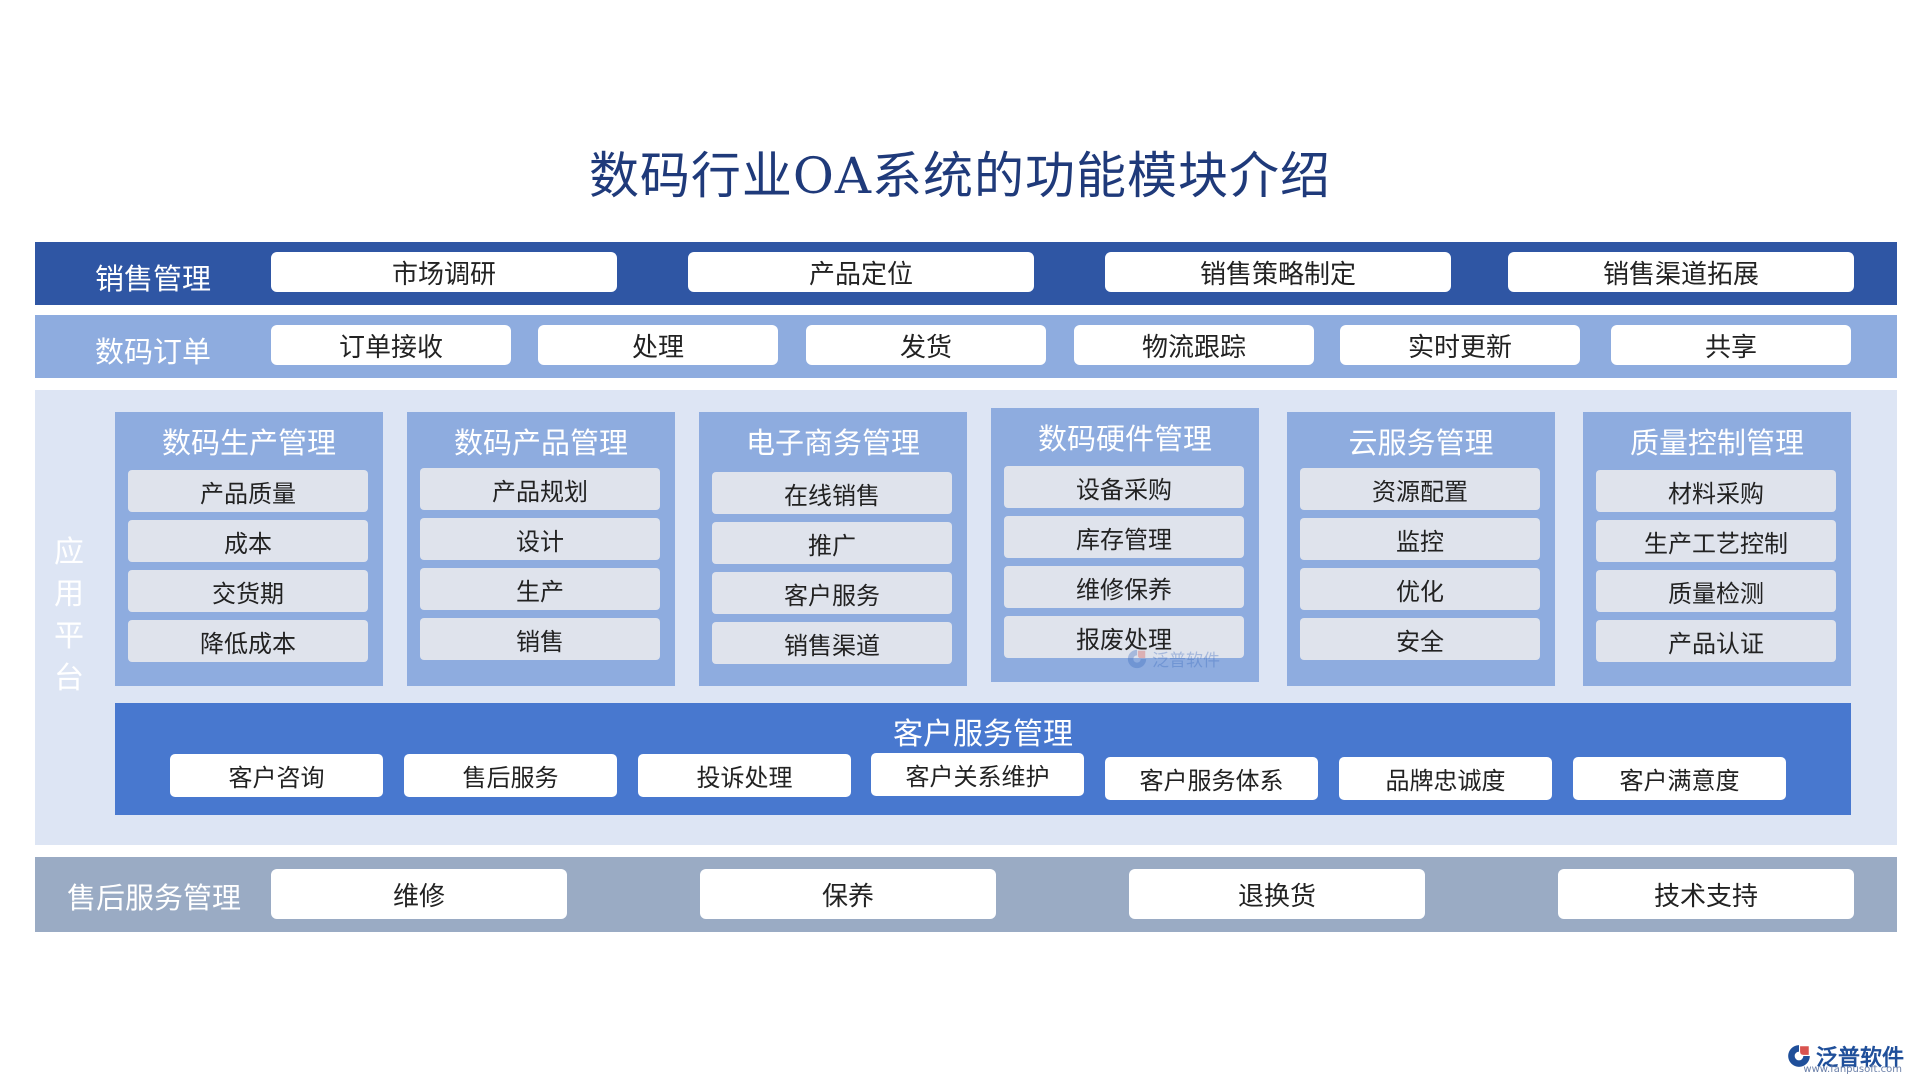  I want to click on order-item-receive: 订单接收, so click(391, 345).